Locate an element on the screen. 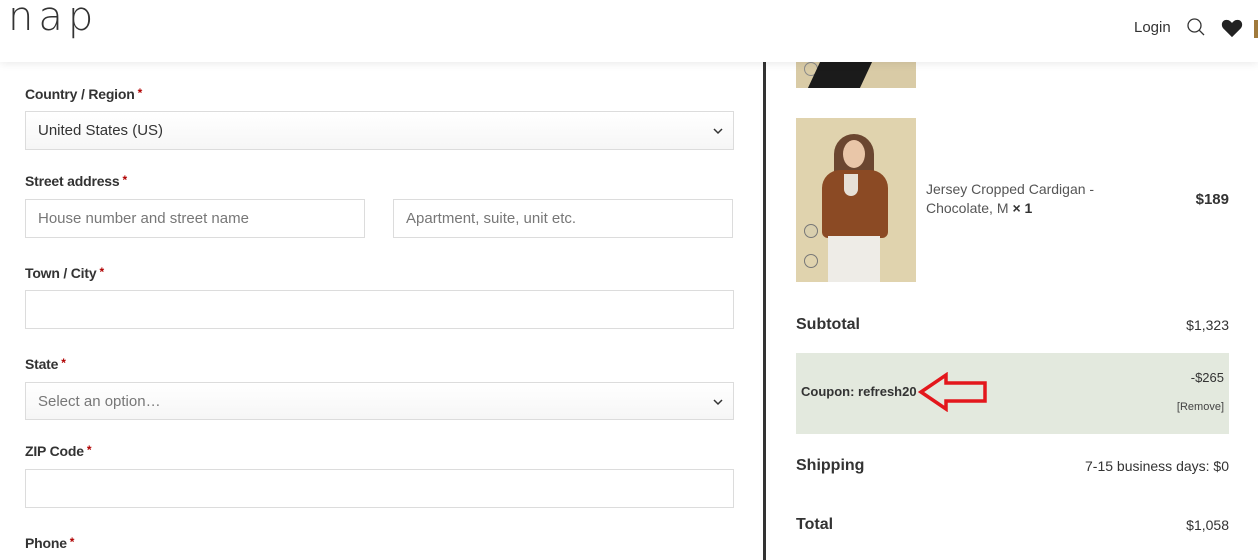 The image size is (1258, 560). thumbnail-shirt is located at coordinates (851, 185).